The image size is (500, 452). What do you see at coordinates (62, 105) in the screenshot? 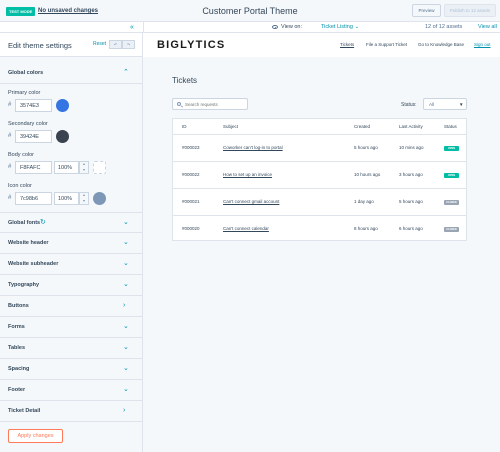
I see `primary-color-swatch` at bounding box center [62, 105].